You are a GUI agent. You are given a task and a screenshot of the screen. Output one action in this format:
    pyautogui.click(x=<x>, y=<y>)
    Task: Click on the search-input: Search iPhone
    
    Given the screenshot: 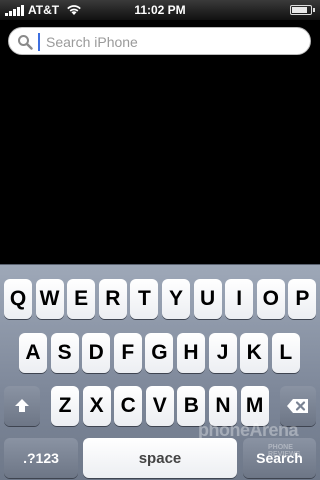 What is the action you would take?
    pyautogui.click(x=159, y=41)
    